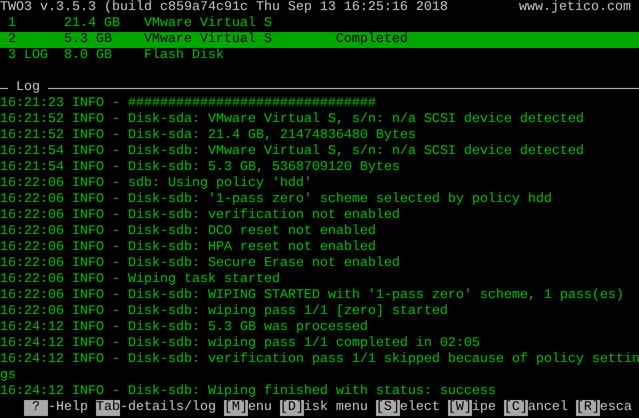 This screenshot has height=418, width=639. Describe the element at coordinates (200, 168) in the screenshot. I see `log-line: 16:21:54 INFO - Disk-sdb: 5.3 GB, 5368709120 Bytes` at that location.